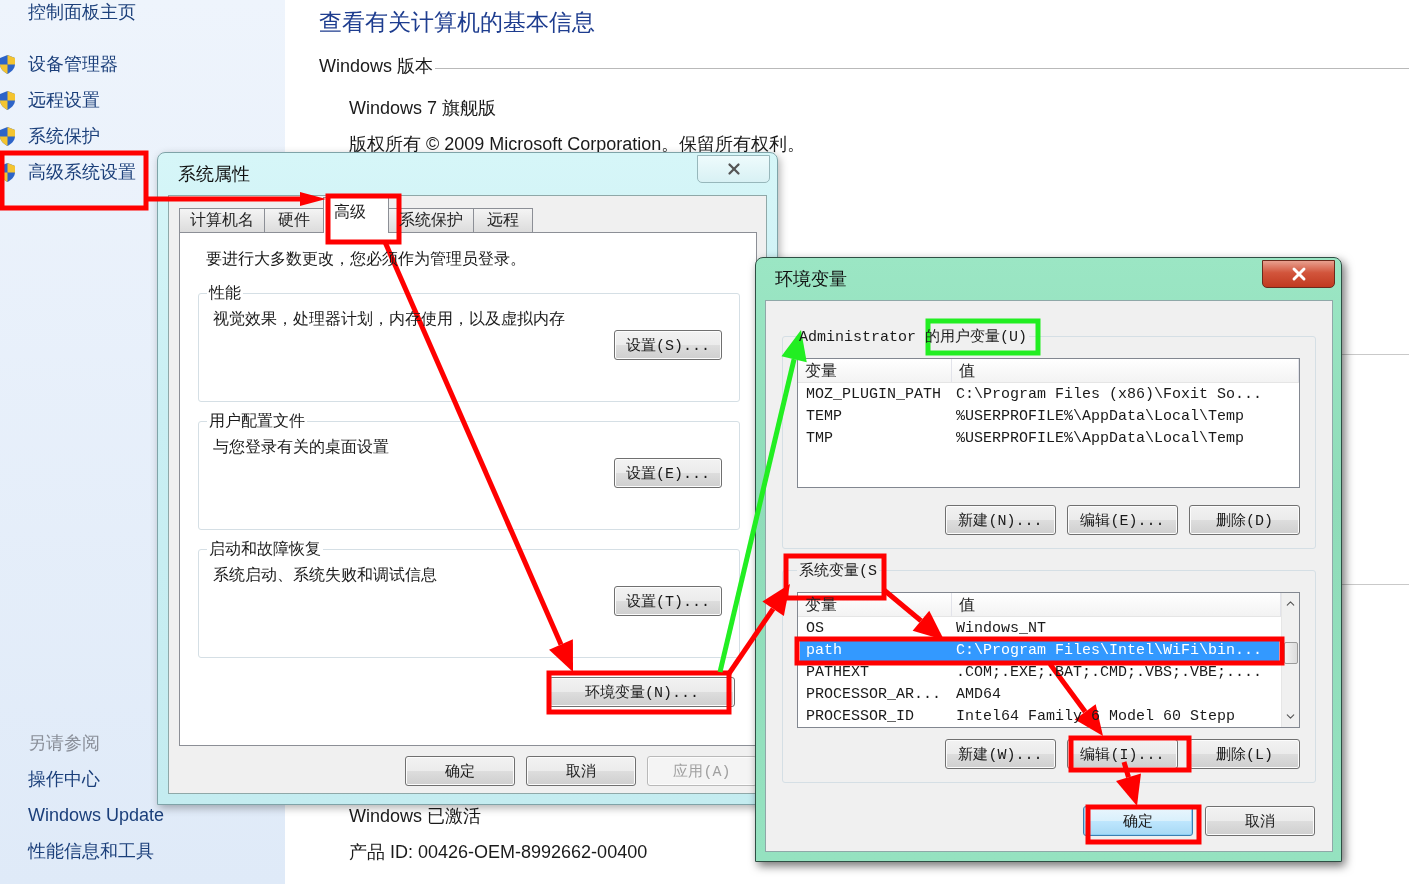  I want to click on page-title: 查看有关计算机的基本信息, so click(457, 22).